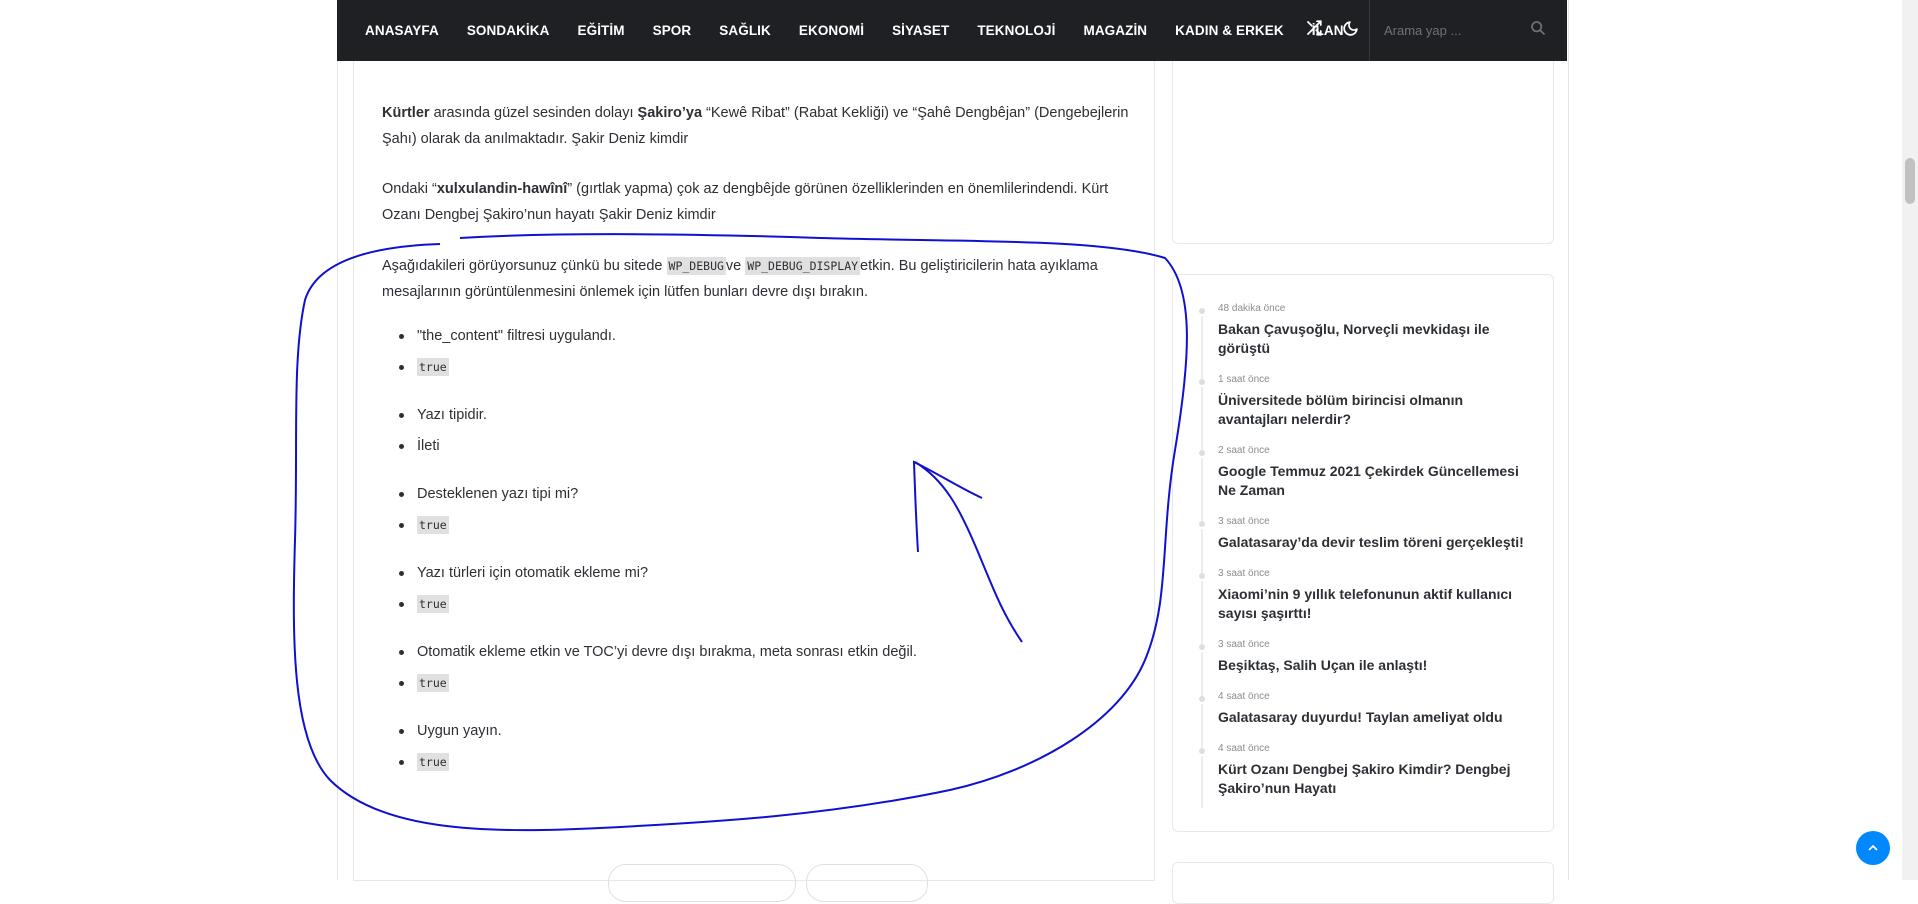  What do you see at coordinates (752, 736) in the screenshot?
I see `debug-label: Uygun yayın.` at bounding box center [752, 736].